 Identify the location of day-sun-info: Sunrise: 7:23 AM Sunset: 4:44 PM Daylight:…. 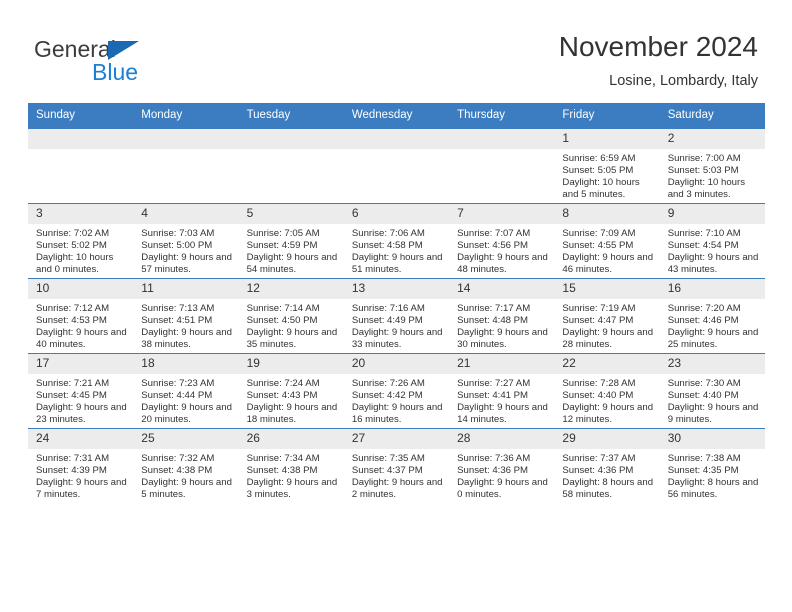
(185, 400).